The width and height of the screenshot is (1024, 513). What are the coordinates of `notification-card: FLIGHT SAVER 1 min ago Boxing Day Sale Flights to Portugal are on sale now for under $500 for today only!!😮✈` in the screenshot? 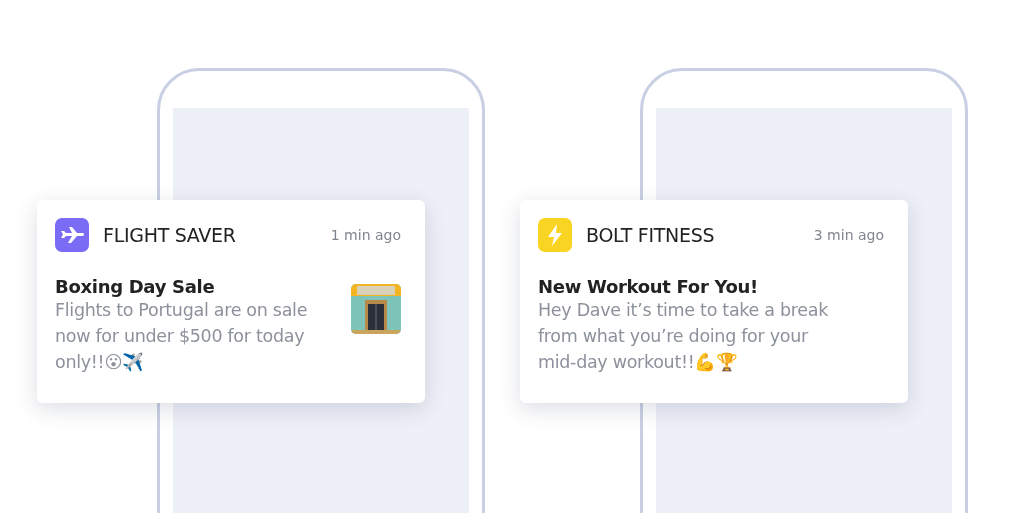 It's located at (231, 301).